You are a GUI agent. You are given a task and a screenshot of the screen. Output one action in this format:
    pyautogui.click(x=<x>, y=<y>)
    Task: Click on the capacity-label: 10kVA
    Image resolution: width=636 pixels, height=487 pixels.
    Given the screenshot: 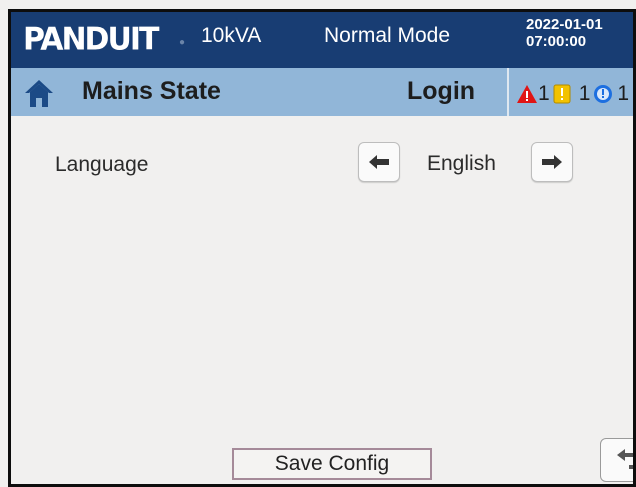 What is the action you would take?
    pyautogui.click(x=231, y=35)
    